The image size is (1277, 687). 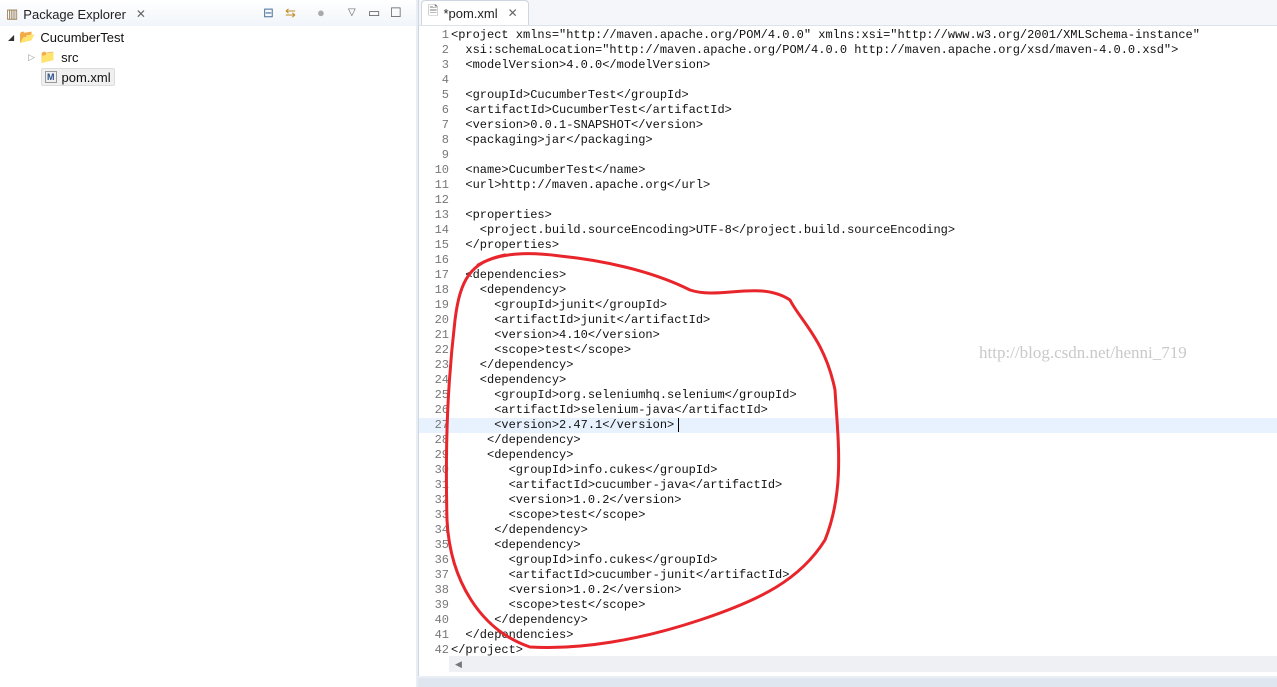 What do you see at coordinates (441, 650) in the screenshot?
I see `line-number: 42` at bounding box center [441, 650].